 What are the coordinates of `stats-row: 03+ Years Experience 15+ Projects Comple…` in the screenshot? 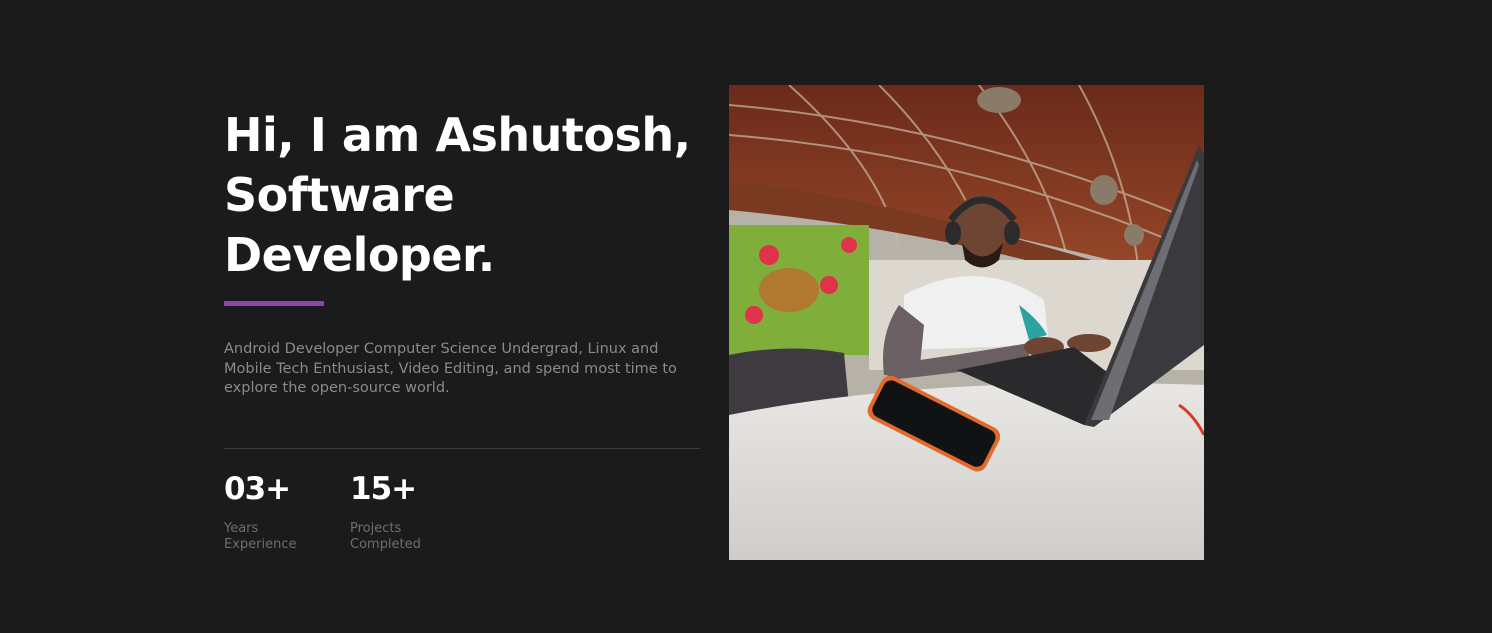 It's located at (462, 511).